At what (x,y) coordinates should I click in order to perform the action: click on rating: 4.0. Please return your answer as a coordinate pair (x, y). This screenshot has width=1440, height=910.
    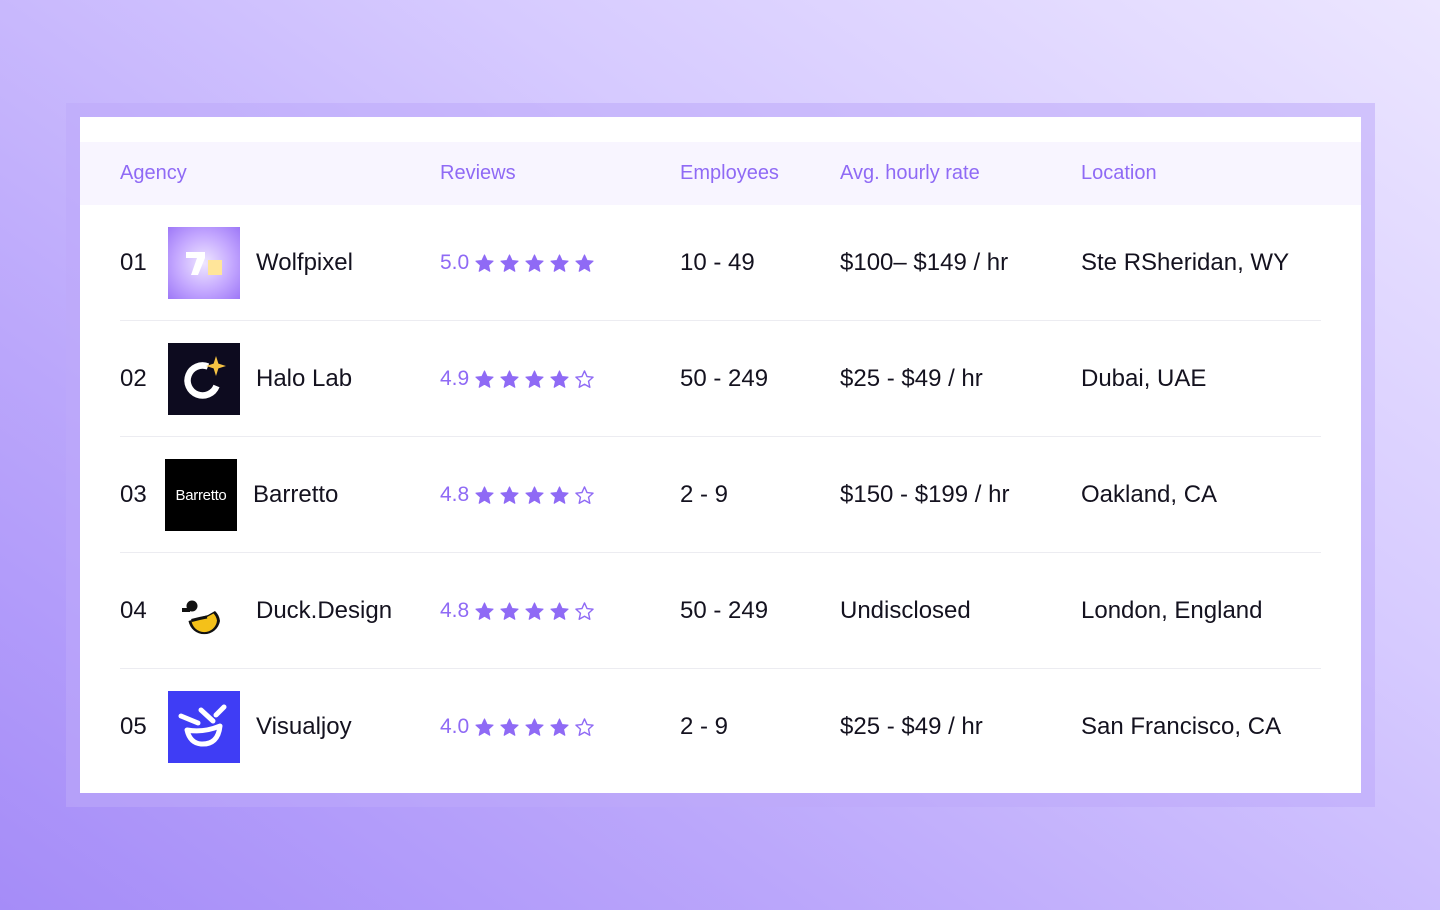
    Looking at the image, I should click on (519, 727).